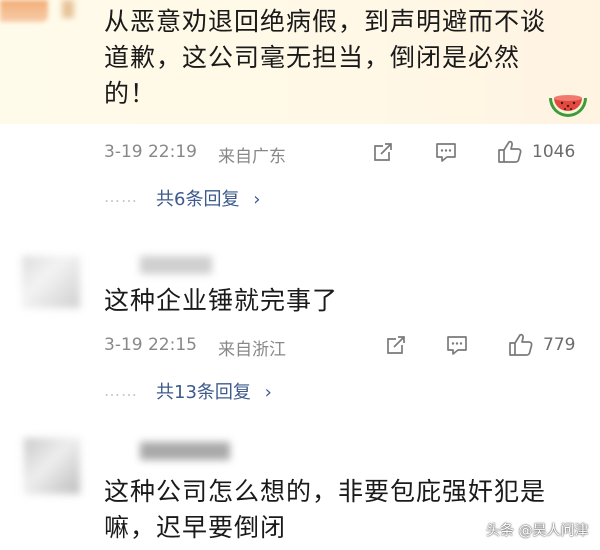 The width and height of the screenshot is (600, 550). Describe the element at coordinates (197, 199) in the screenshot. I see `replies-label: 共6条回复` at that location.